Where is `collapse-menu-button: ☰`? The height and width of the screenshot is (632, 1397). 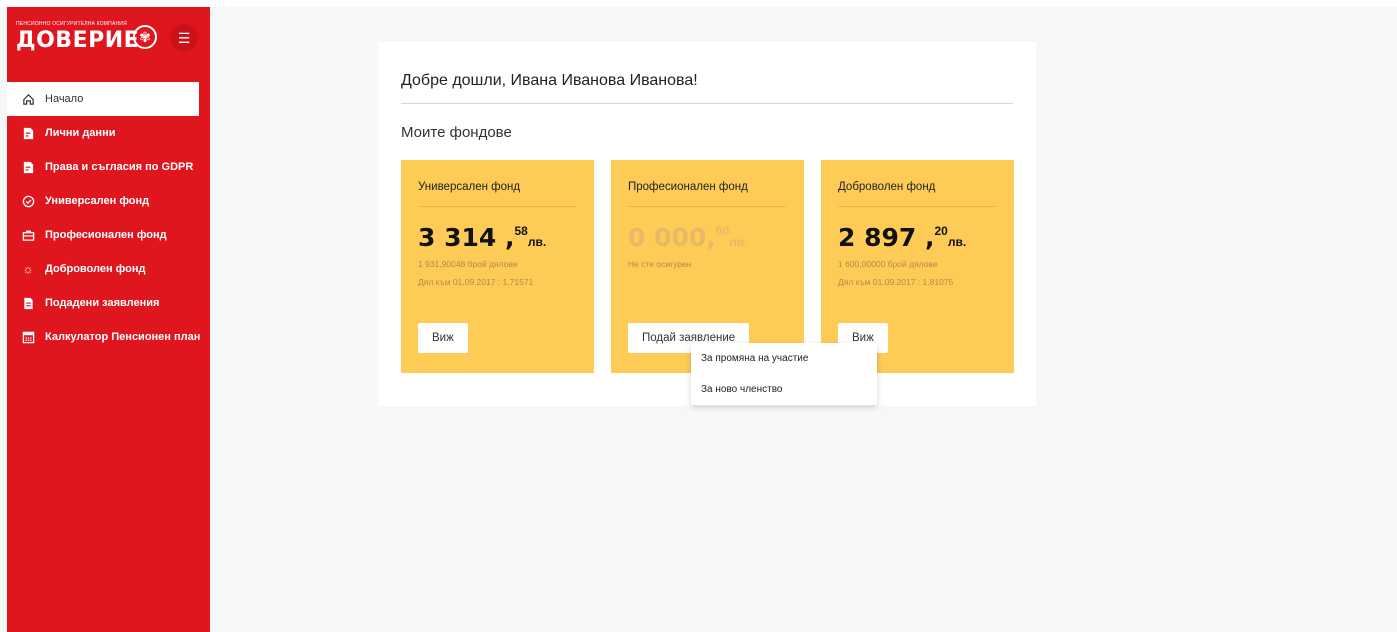
collapse-menu-button: ☰ is located at coordinates (184, 38).